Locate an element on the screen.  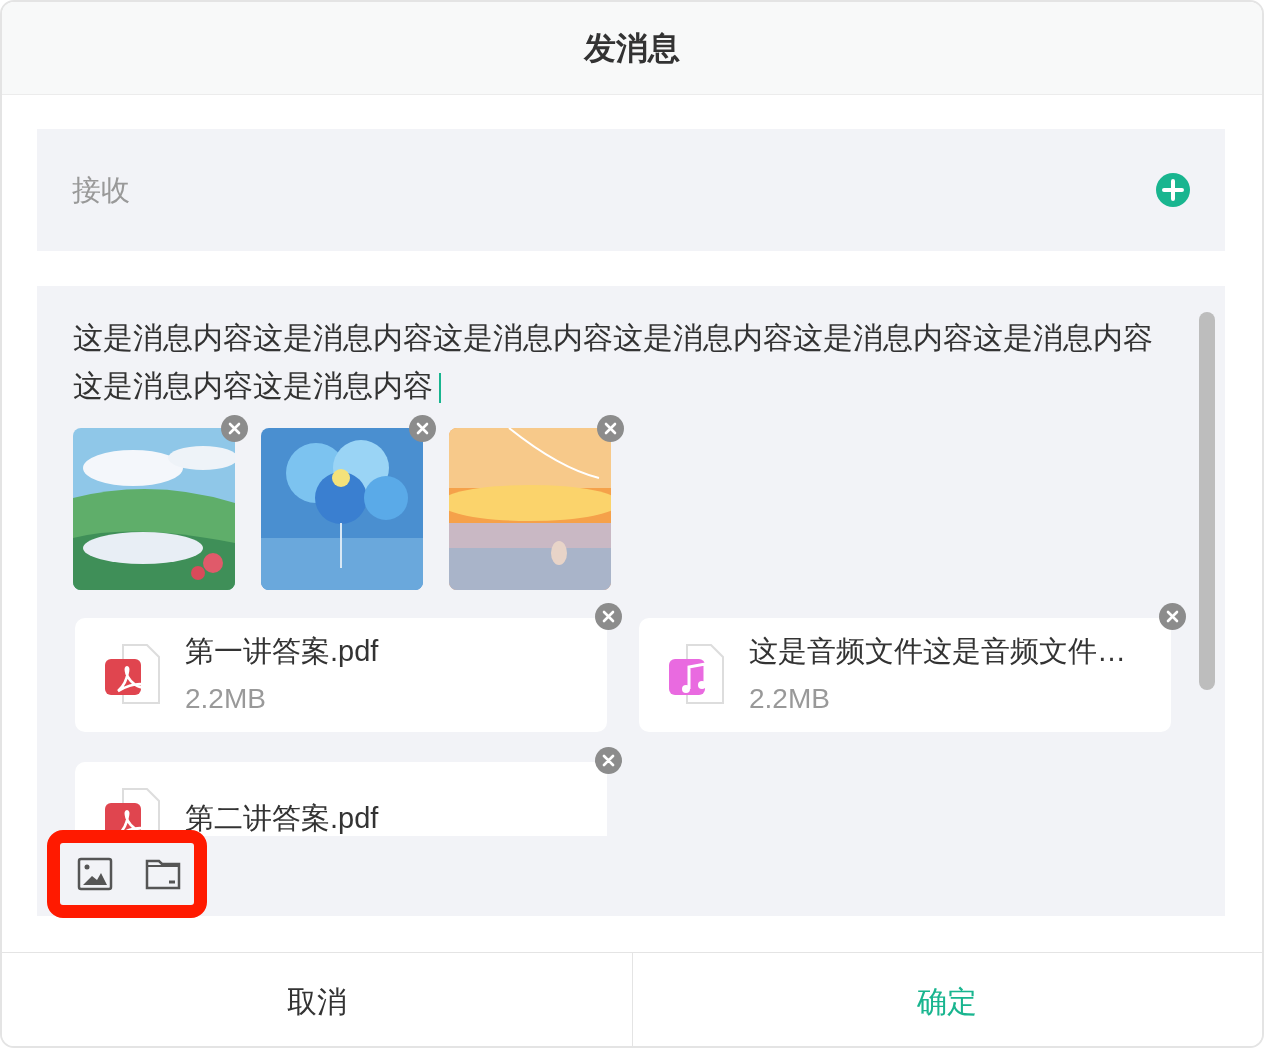
file-card: 第一讲答案.pdf 2.2MB is located at coordinates (341, 675).